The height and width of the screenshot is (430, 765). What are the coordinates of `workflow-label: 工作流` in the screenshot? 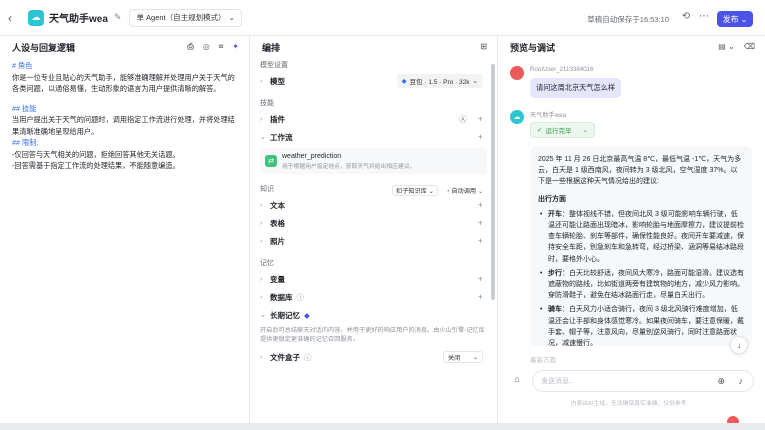 It's located at (281, 137).